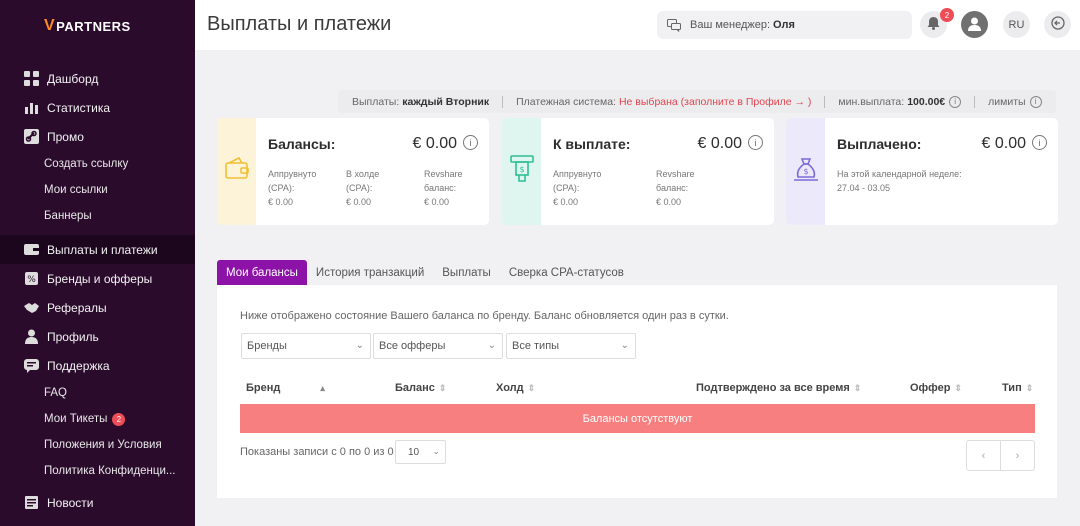  What do you see at coordinates (97, 445) in the screenshot?
I see `sidebar-subitem-terms: Положения и Условия` at bounding box center [97, 445].